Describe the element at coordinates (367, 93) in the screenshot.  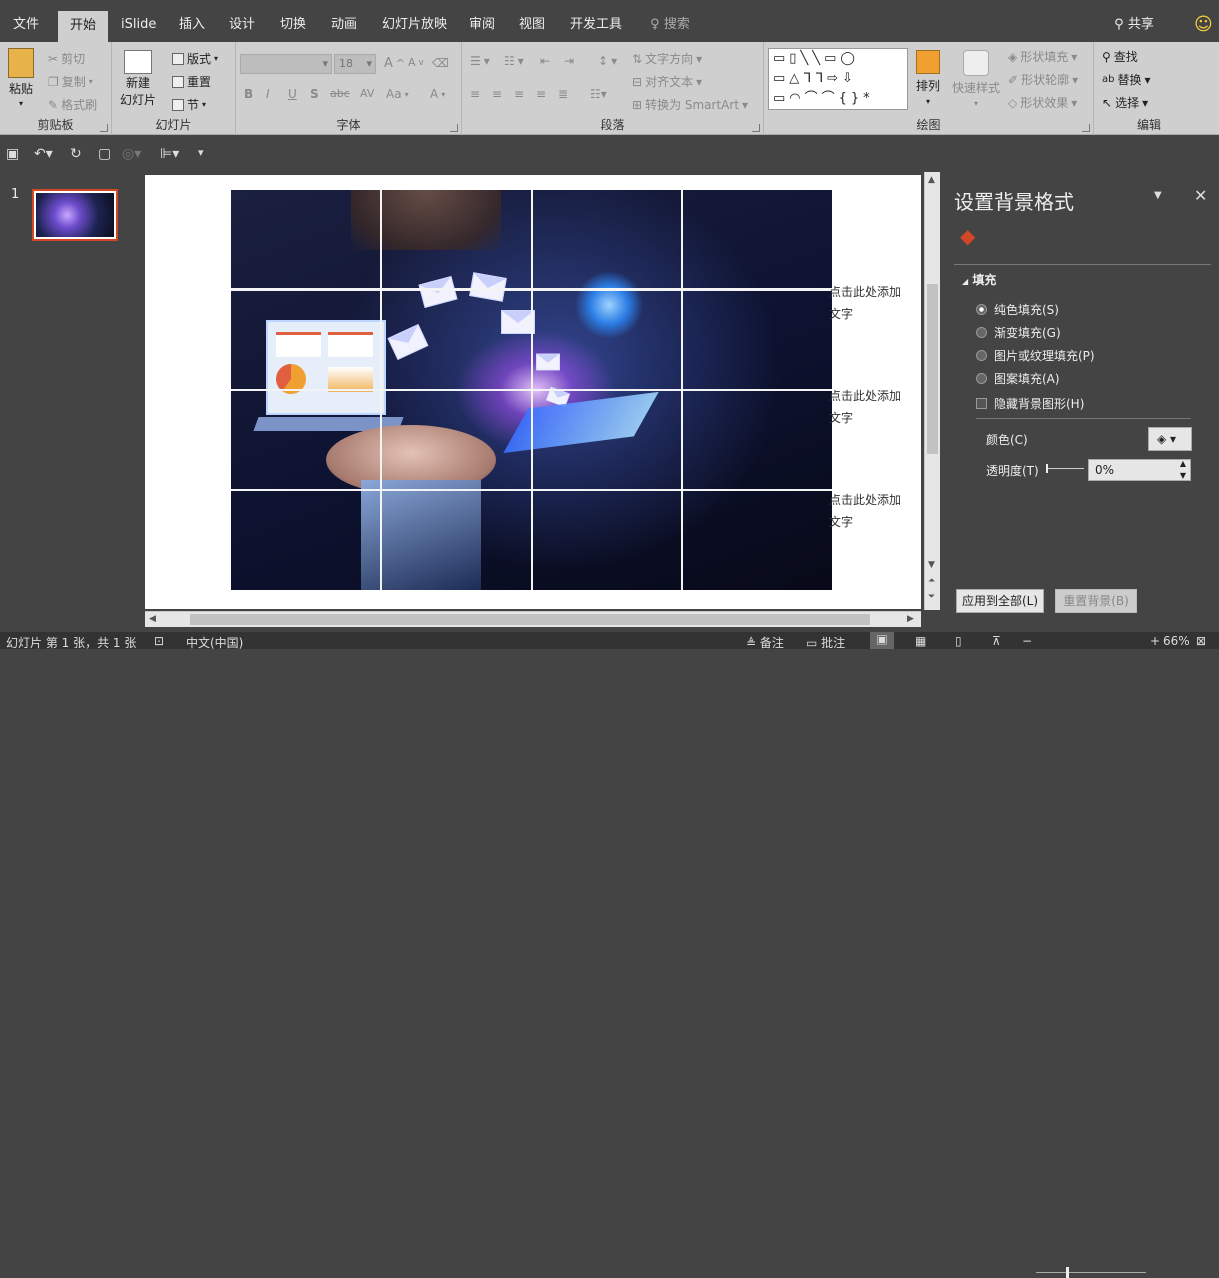
I see `char-spacing-button: AV` at that location.